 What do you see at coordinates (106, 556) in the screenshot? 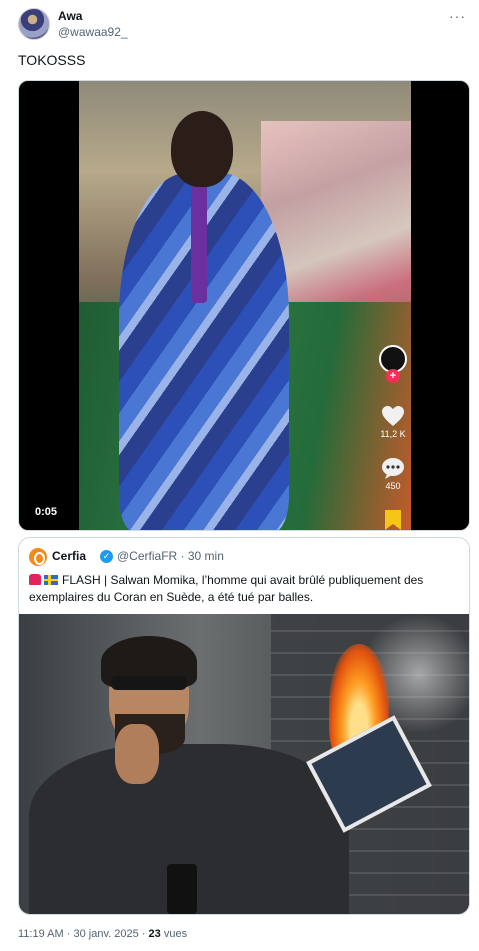
I see `verified-badge-icon: ✓` at bounding box center [106, 556].